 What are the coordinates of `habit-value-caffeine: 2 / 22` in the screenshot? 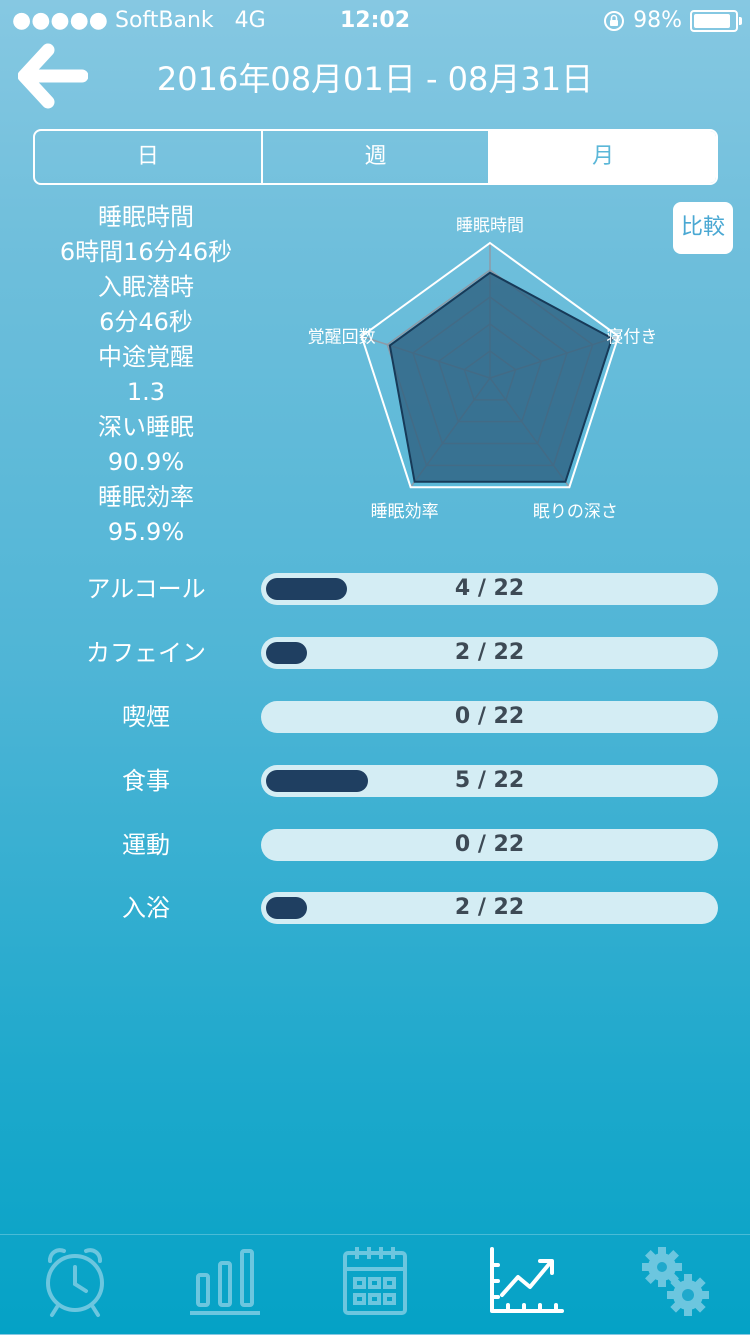 It's located at (489, 652).